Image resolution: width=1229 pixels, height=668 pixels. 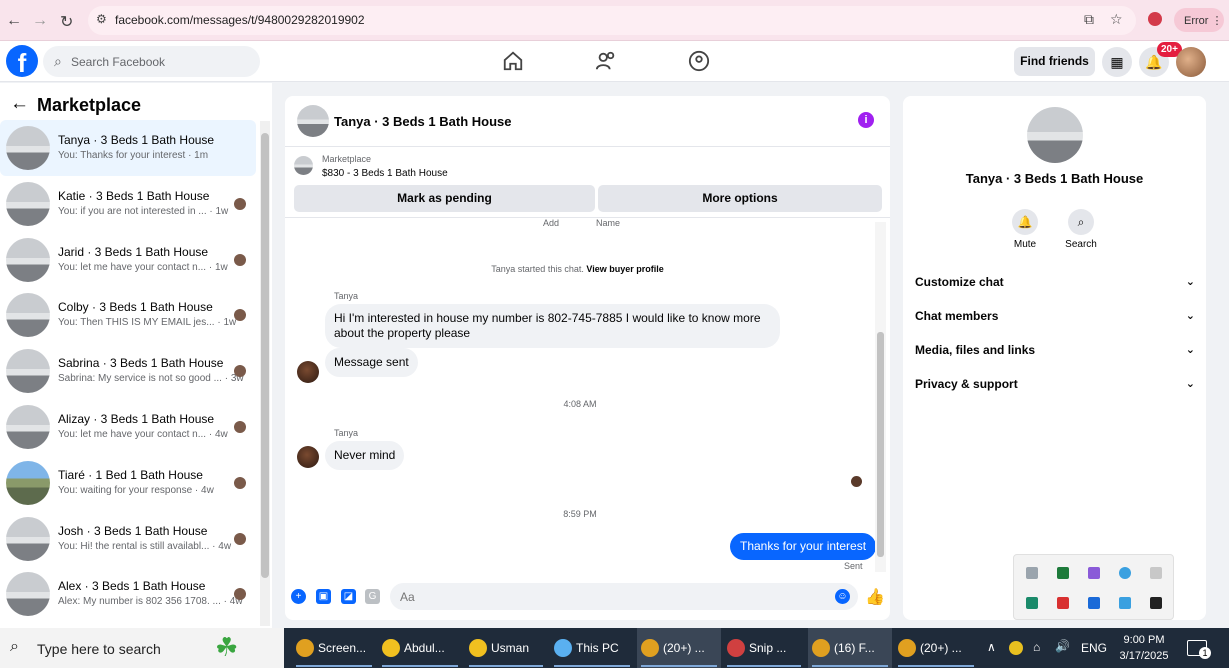 I want to click on chat-avatar, so click(x=313, y=121).